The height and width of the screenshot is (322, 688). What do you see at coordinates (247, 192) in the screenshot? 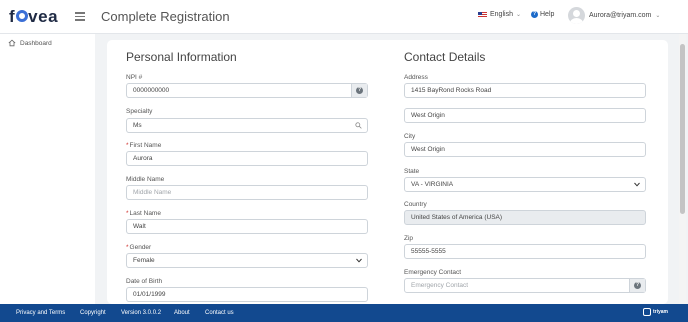
I see `middle-name-input: Middle Name` at bounding box center [247, 192].